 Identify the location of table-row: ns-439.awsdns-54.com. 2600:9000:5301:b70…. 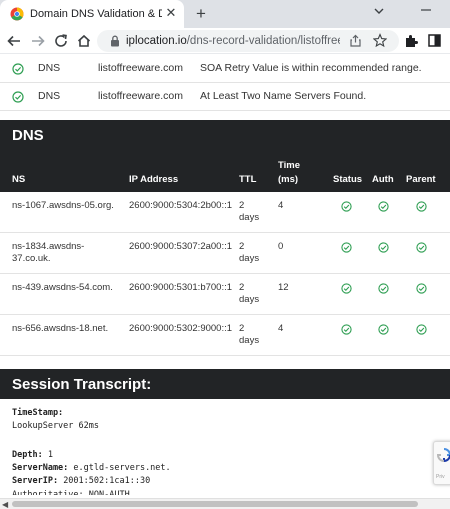
(225, 294).